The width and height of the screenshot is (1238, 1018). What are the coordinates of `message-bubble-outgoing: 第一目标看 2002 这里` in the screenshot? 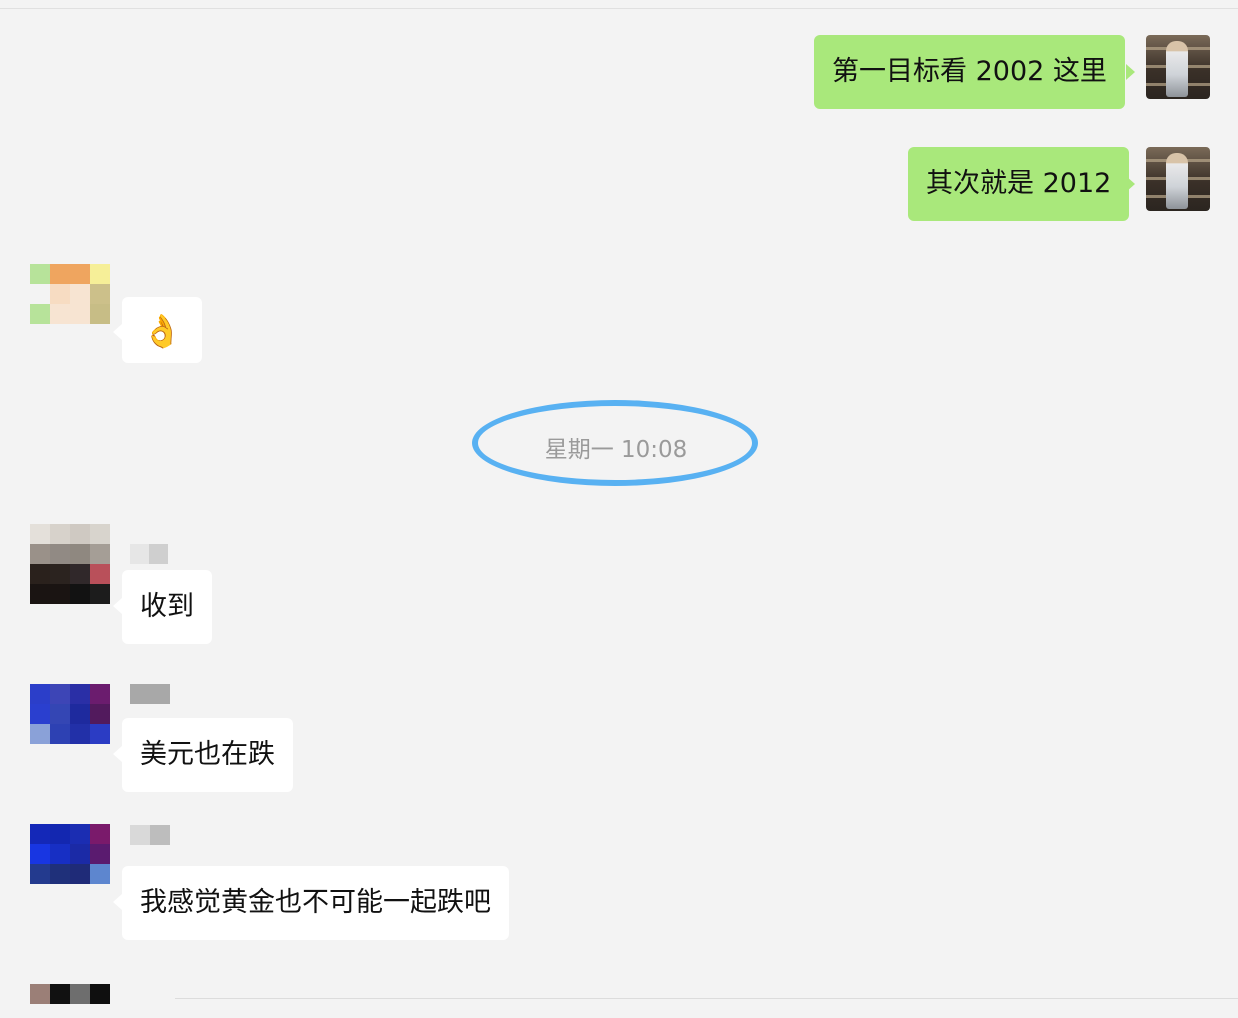 It's located at (969, 72).